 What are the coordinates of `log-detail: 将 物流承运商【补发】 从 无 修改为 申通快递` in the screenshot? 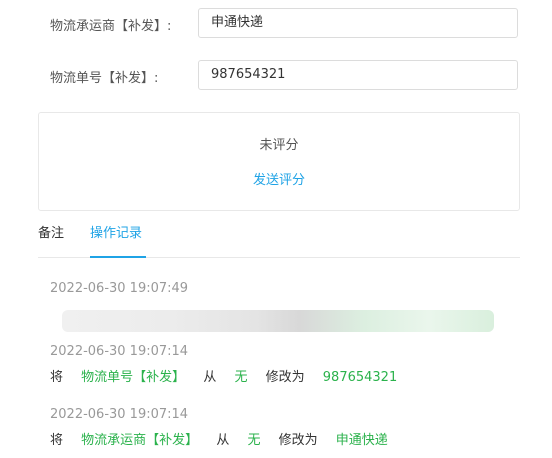 It's located at (219, 438).